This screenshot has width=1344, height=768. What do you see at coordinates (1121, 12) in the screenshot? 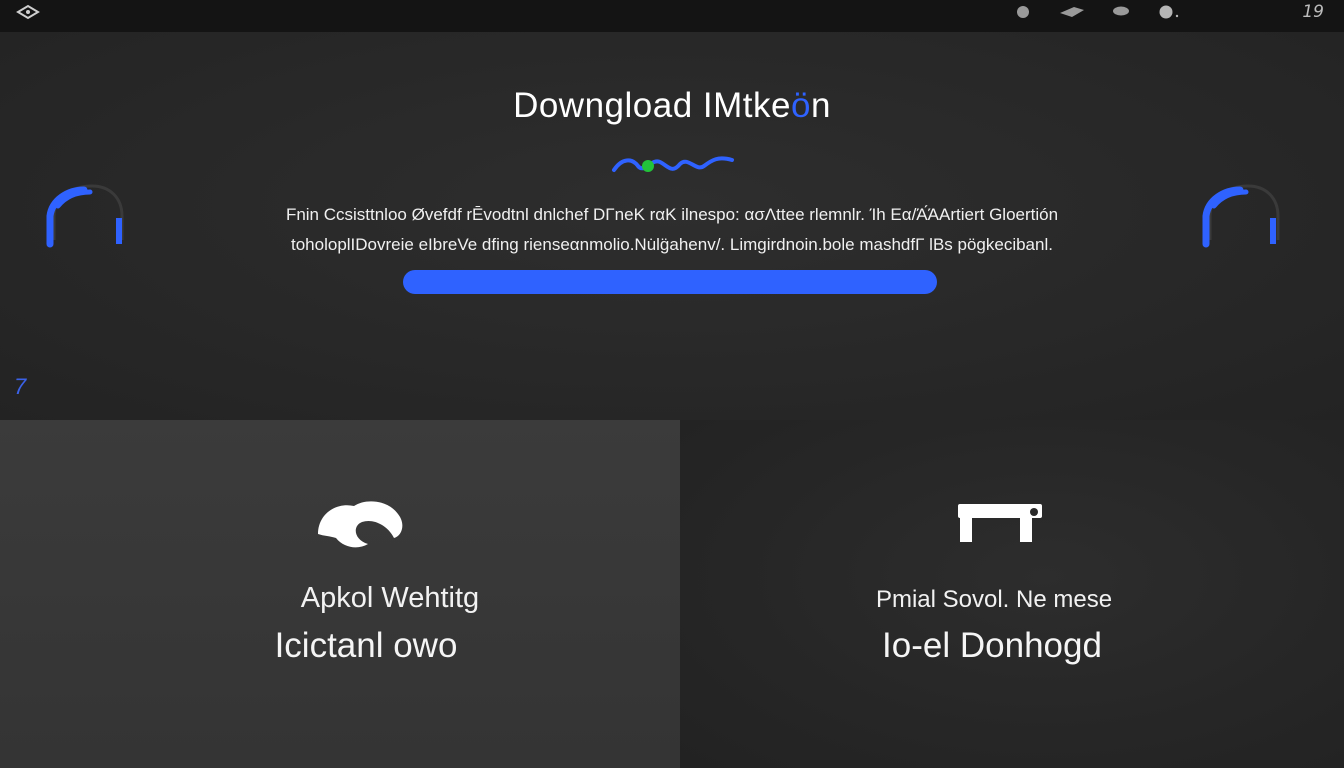
I see `pill-icon` at bounding box center [1121, 12].